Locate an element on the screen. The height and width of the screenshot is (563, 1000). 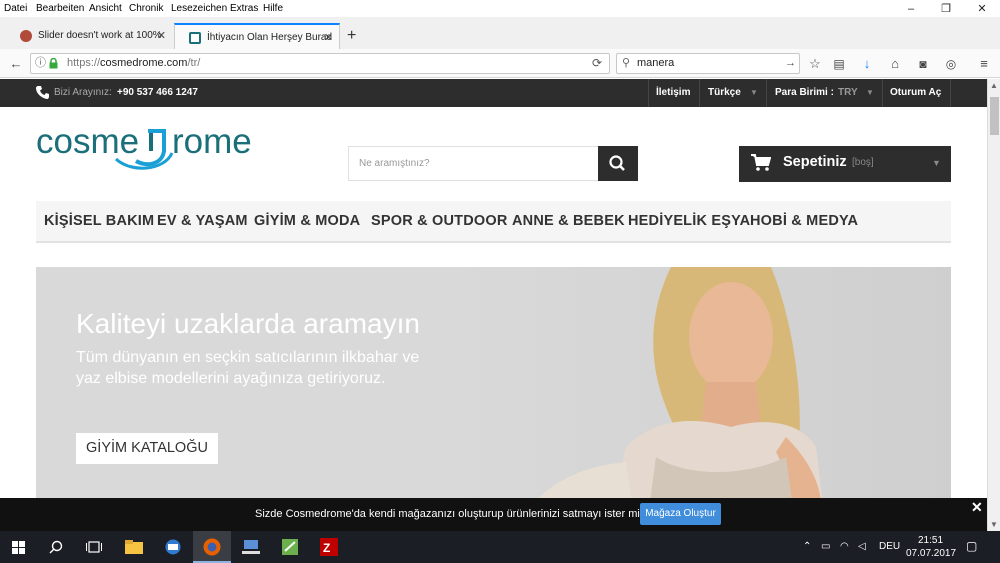
currency-label: Para Birimi : is located at coordinates (804, 93).